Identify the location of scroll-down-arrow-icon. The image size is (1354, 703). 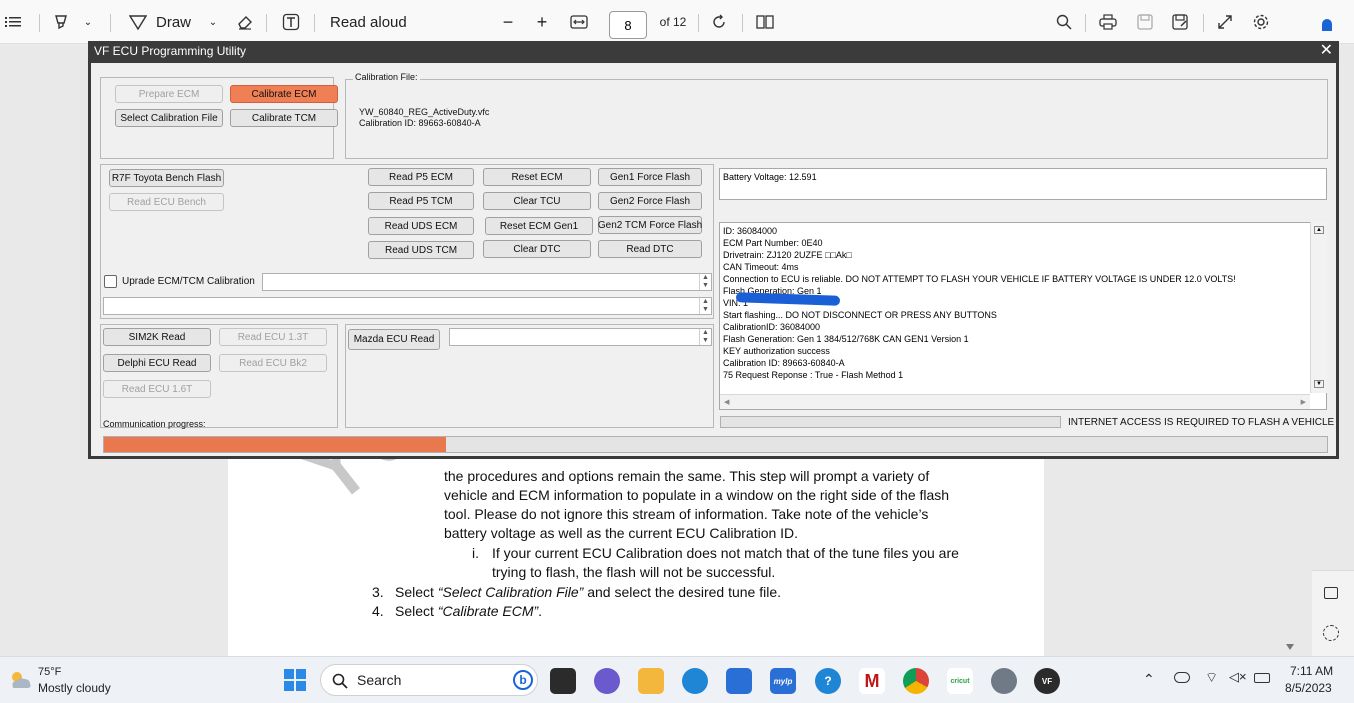
(1290, 647).